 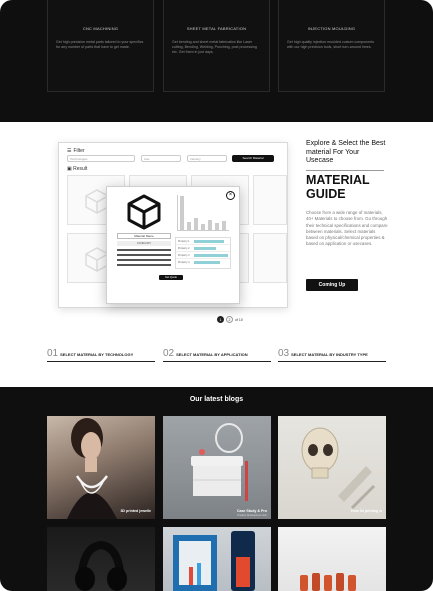 I want to click on step-label: SELECT MATERIAL BY INDUSTRY TYPE, so click(x=329, y=354).